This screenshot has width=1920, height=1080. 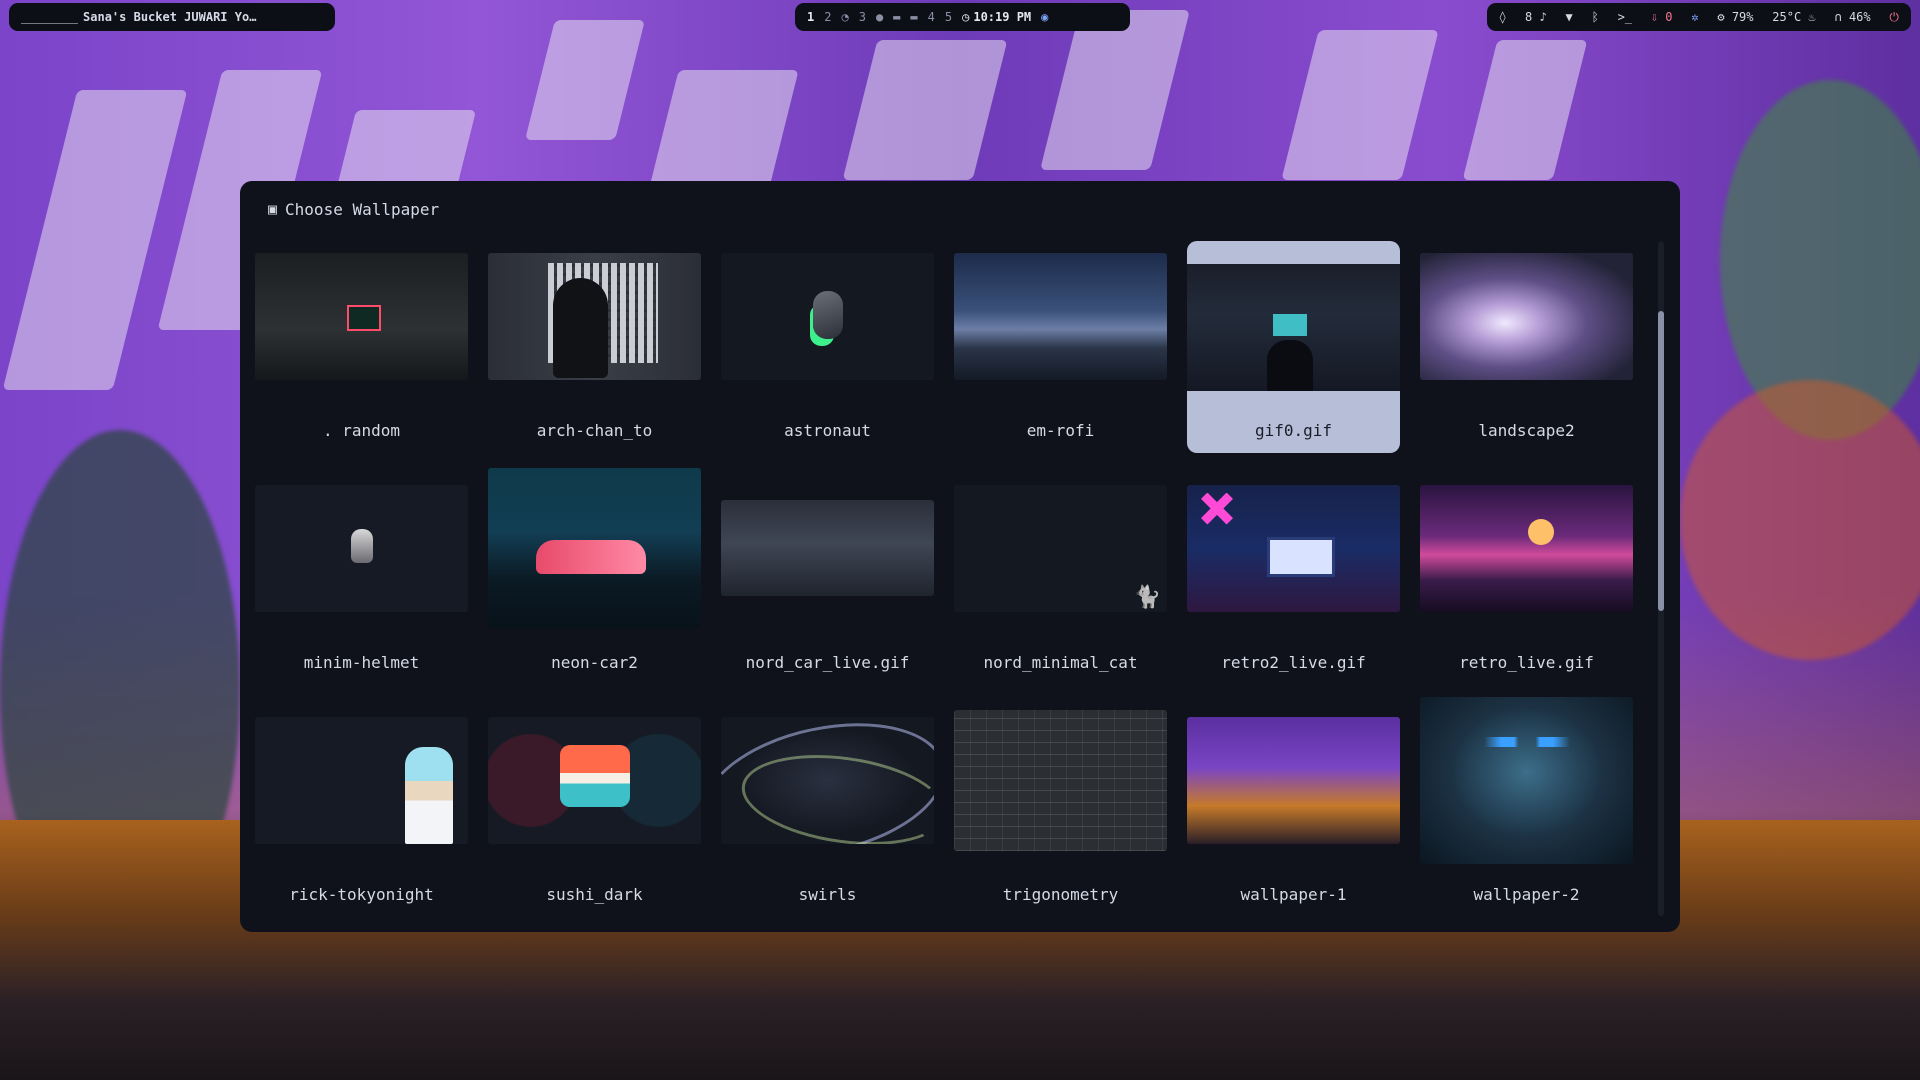 What do you see at coordinates (948, 17) in the screenshot?
I see `workspace-5: 5` at bounding box center [948, 17].